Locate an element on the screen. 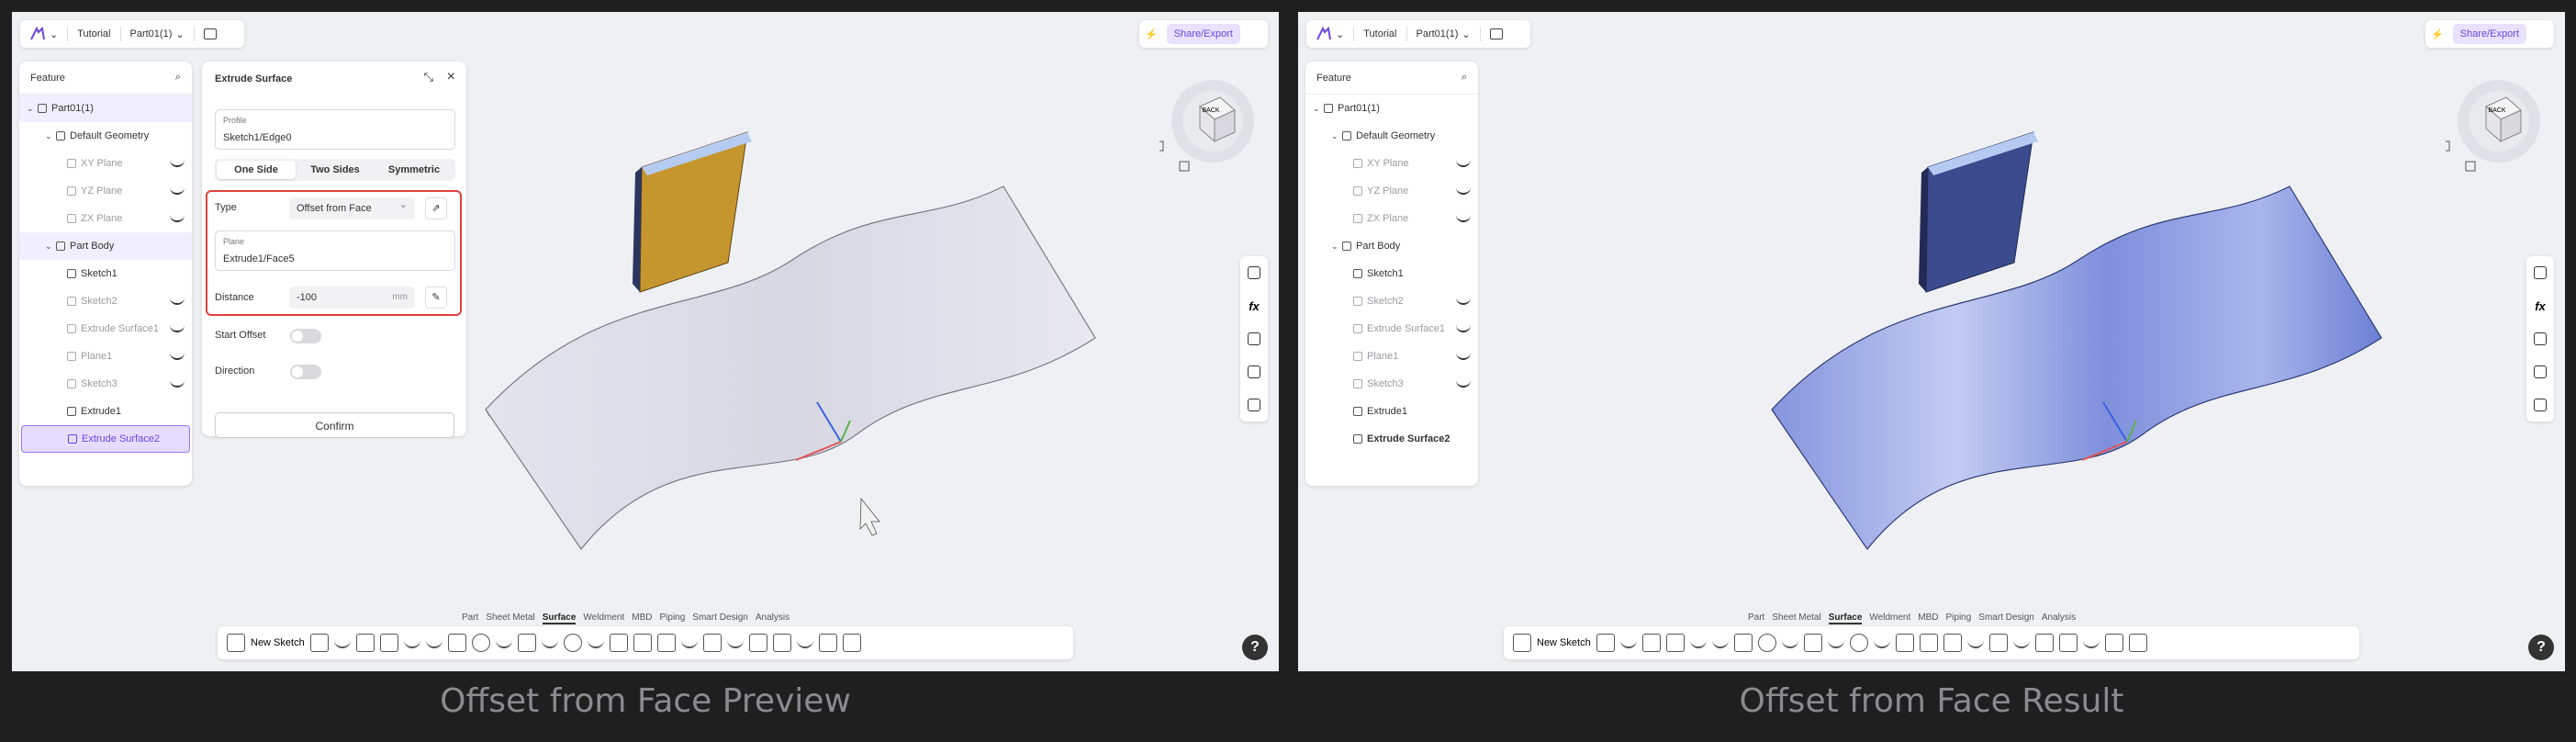  mode-two-sides: Two Sides is located at coordinates (335, 170).